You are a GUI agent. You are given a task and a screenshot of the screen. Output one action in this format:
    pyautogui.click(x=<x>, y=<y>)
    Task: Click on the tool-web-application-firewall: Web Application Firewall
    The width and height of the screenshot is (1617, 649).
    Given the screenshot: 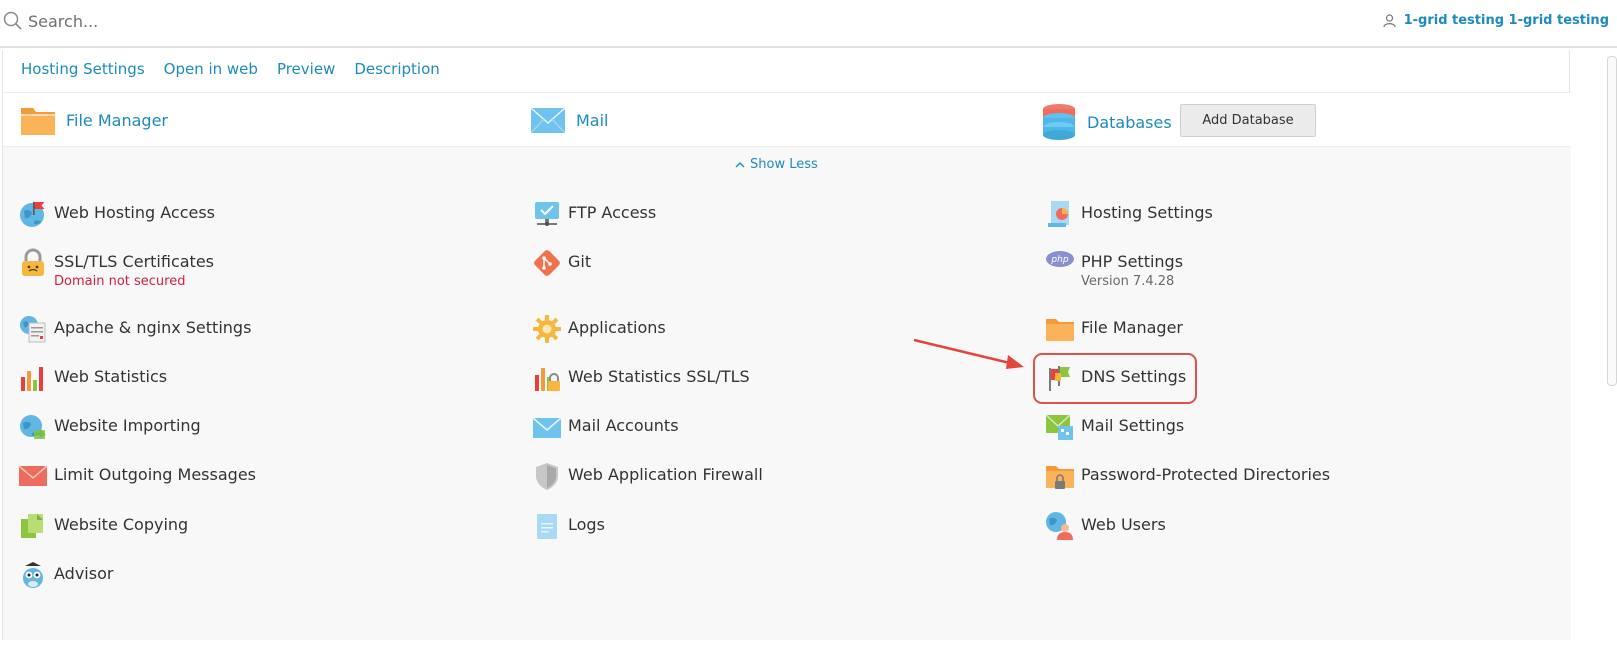 What is the action you would take?
    pyautogui.click(x=647, y=476)
    